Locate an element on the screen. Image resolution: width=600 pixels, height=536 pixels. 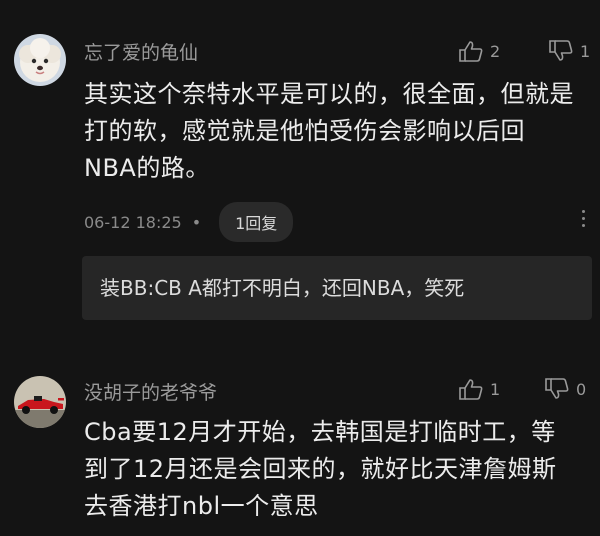
like-button: 1 is located at coordinates (479, 389).